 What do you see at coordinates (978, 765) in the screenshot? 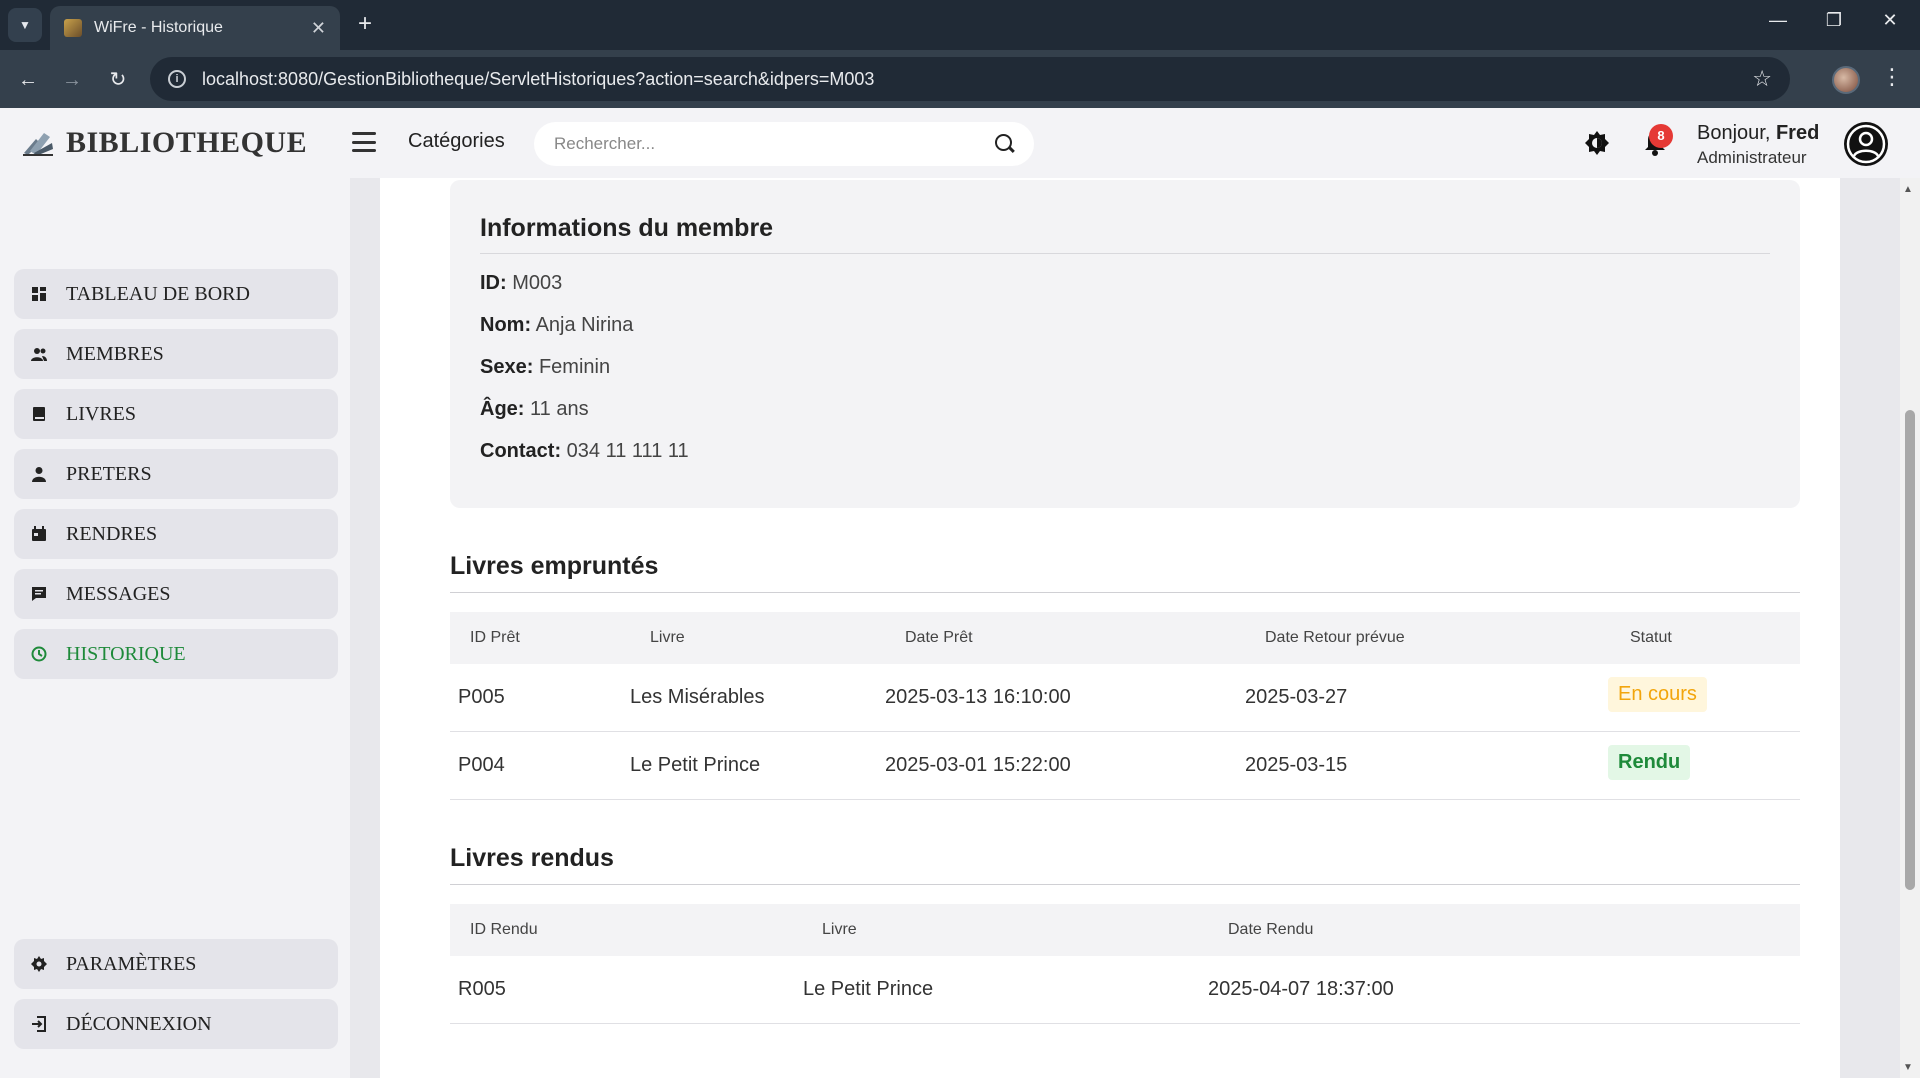
I see `loan-date-cell: 2025-03-01 15:22:00` at bounding box center [978, 765].